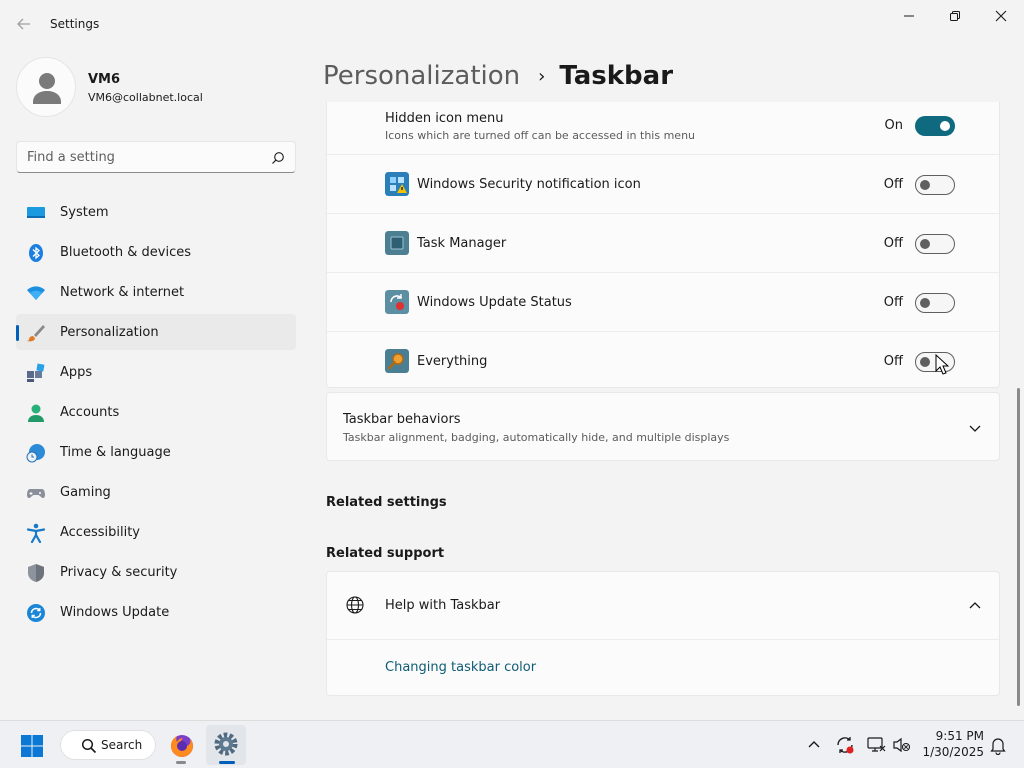 This screenshot has height=768, width=1024. What do you see at coordinates (32, 746) in the screenshot?
I see `windows-start-icon` at bounding box center [32, 746].